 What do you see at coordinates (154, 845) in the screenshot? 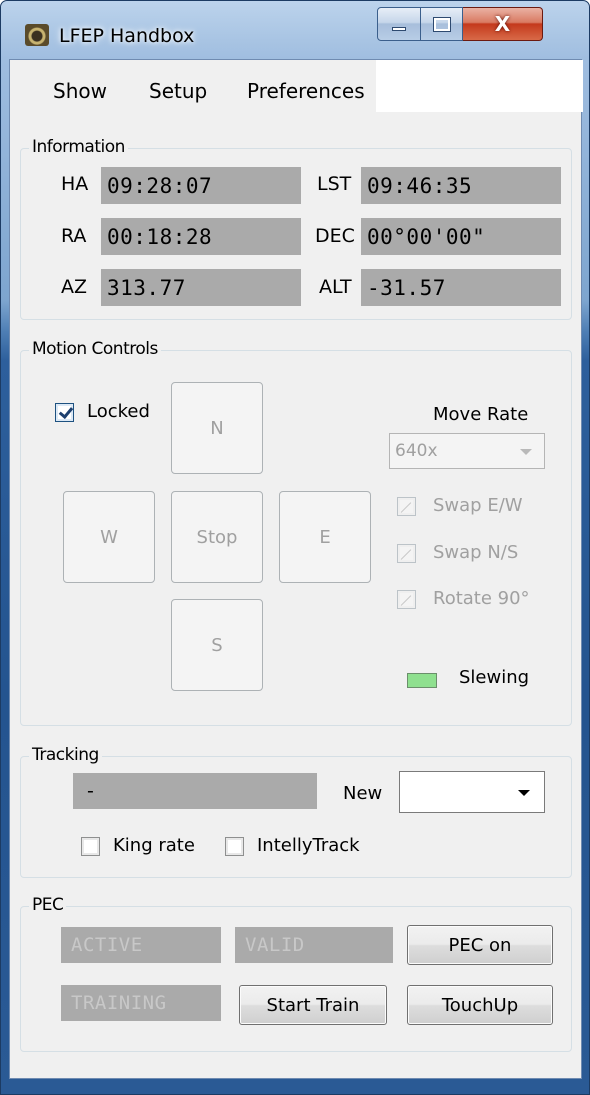
I see `king-rate-label: King rate` at bounding box center [154, 845].